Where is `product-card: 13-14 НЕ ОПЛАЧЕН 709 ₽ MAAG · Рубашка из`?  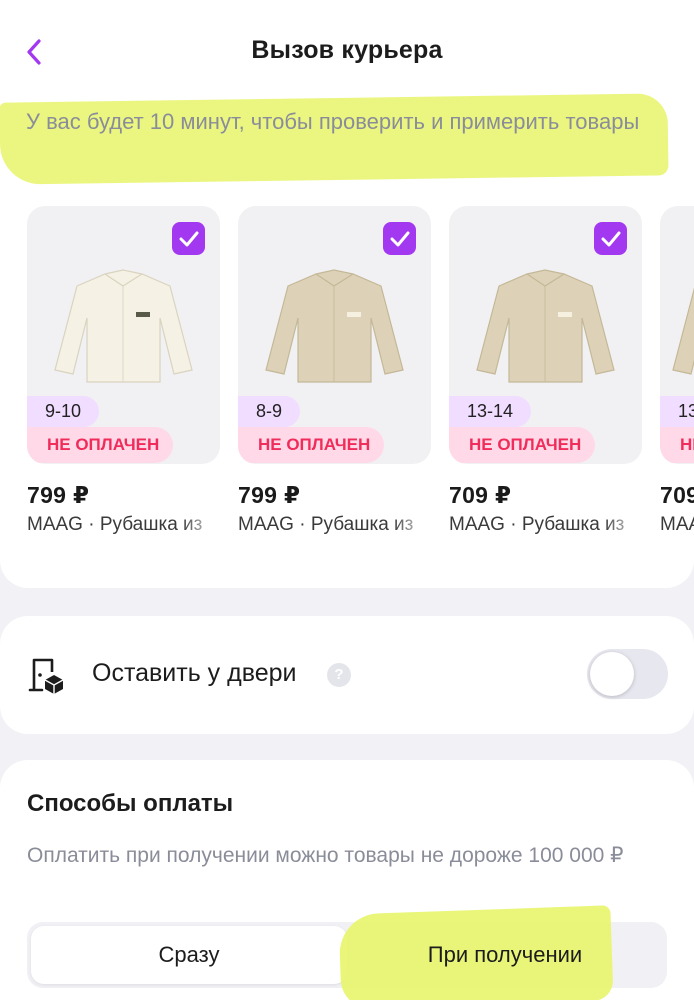 product-card: 13-14 НЕ ОПЛАЧЕН 709 ₽ MAAG · Рубашка из is located at coordinates (545, 371).